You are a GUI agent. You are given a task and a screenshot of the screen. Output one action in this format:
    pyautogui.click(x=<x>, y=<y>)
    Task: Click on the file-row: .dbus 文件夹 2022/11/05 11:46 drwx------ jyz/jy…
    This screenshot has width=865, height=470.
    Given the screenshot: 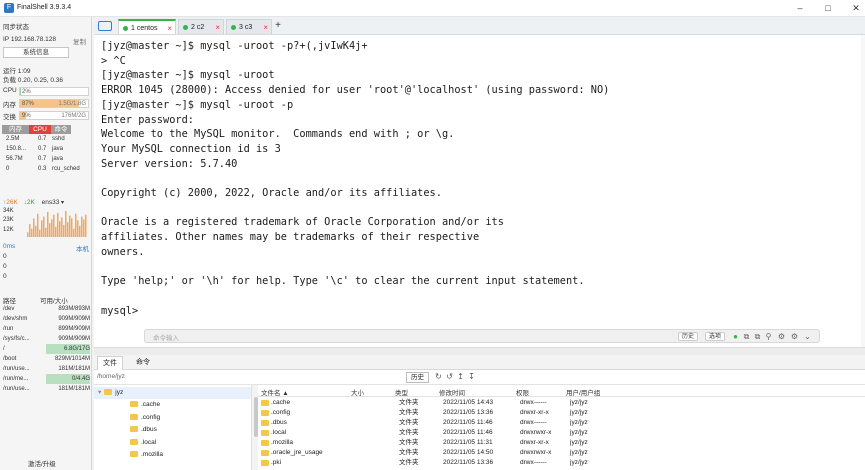 What is the action you would take?
    pyautogui.click(x=561, y=423)
    